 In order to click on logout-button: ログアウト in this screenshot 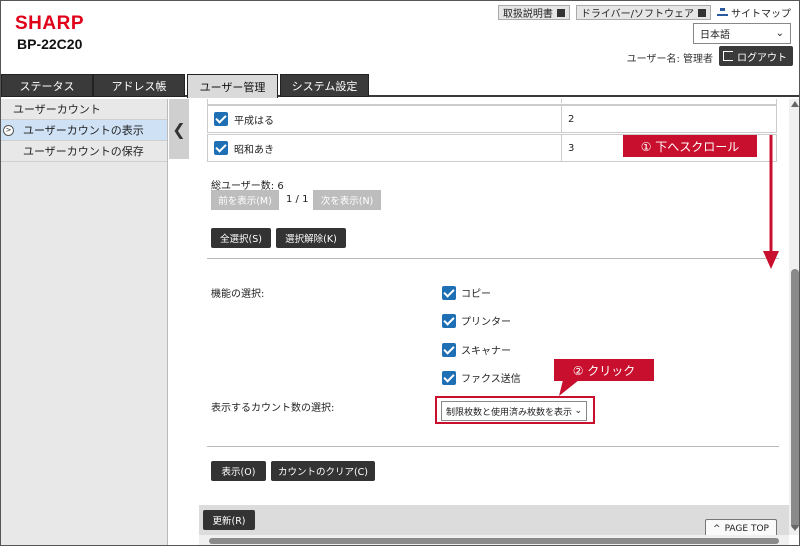, I will do `click(756, 56)`.